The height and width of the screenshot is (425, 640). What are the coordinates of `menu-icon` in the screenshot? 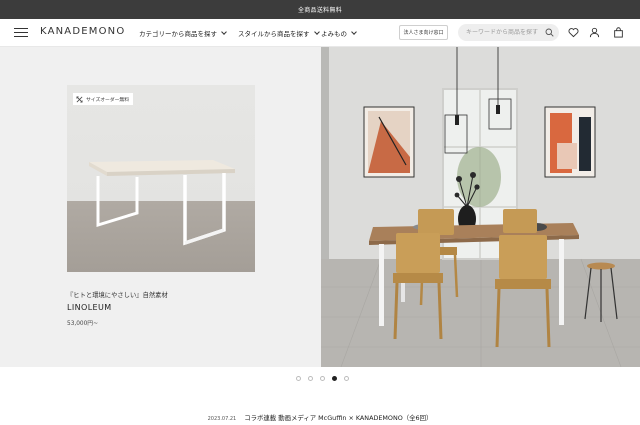 It's located at (21, 33).